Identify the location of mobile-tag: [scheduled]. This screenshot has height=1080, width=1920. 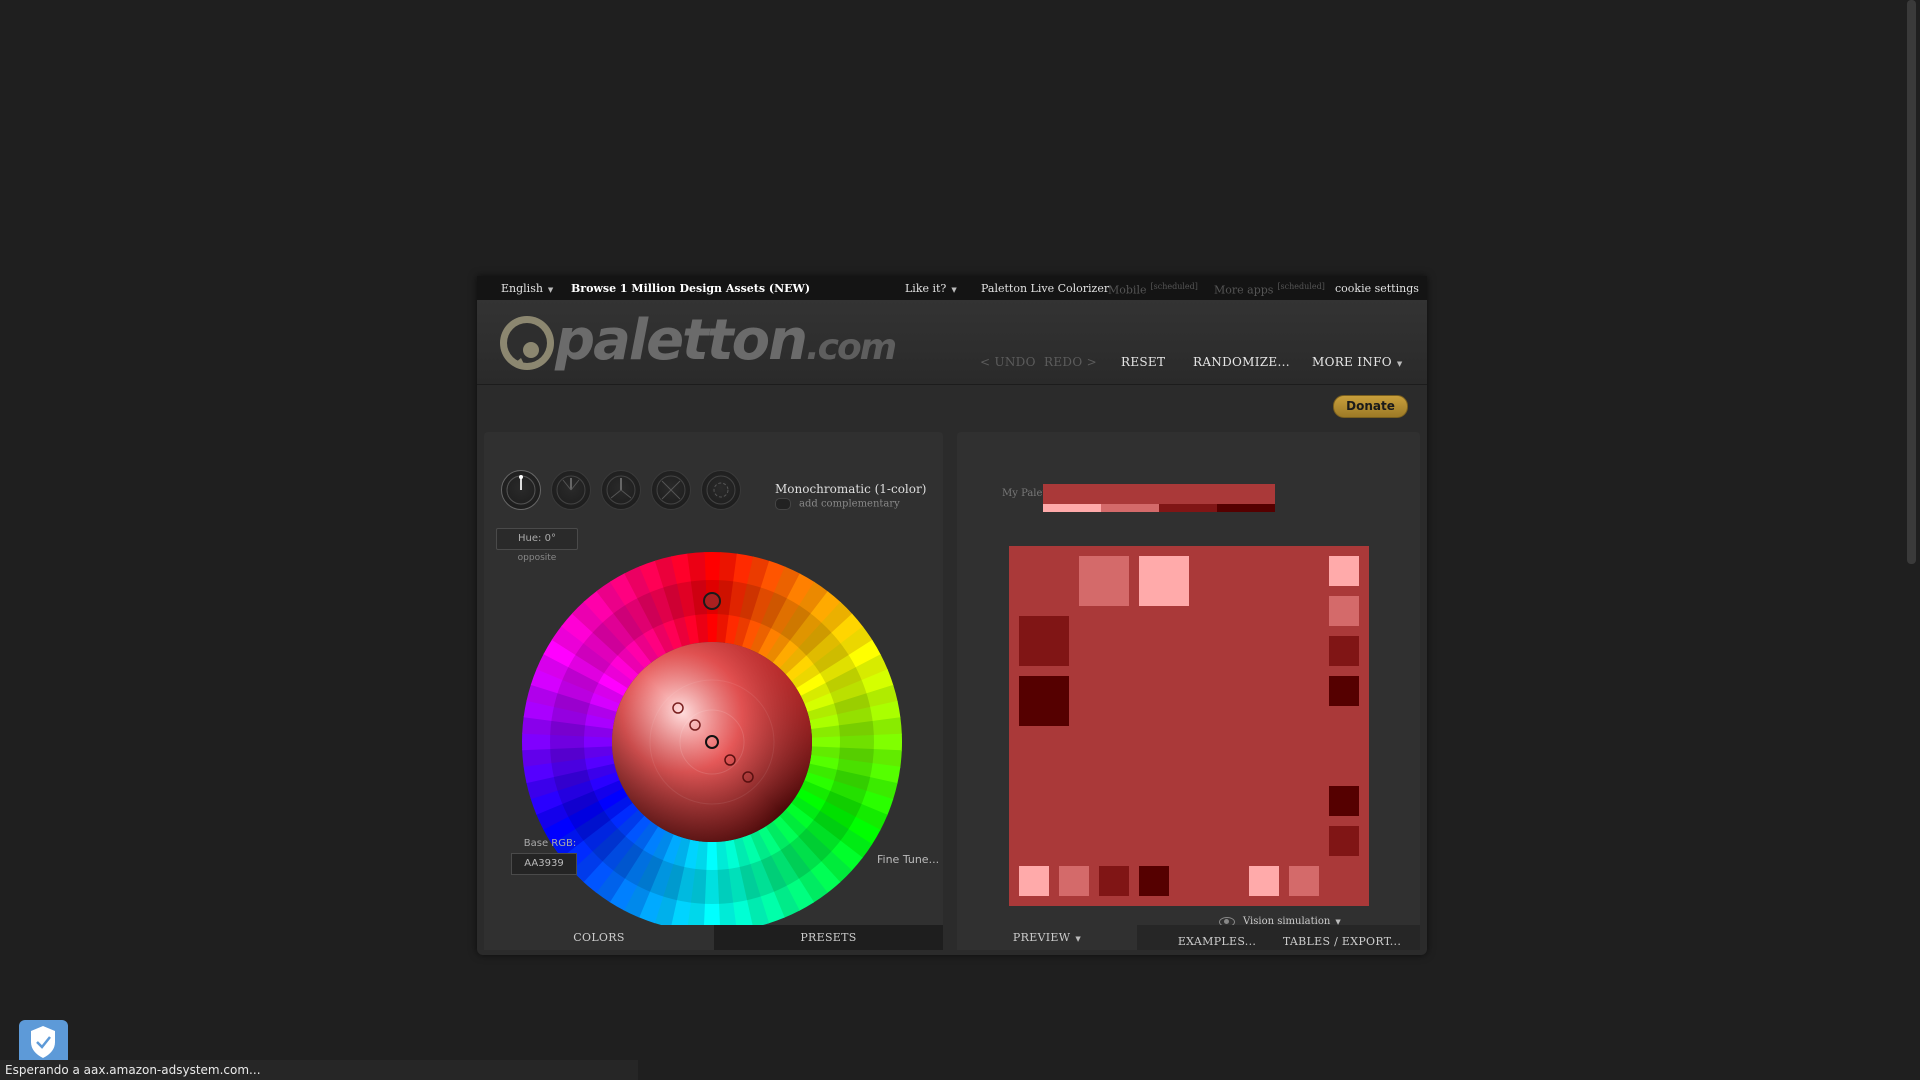
(1174, 286).